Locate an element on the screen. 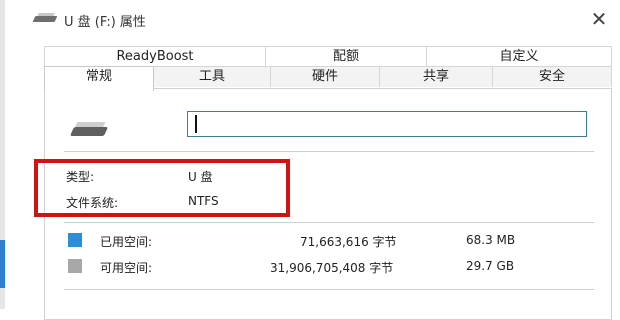 The width and height of the screenshot is (620, 320). free-space-size: 29.7 GB is located at coordinates (490, 266).